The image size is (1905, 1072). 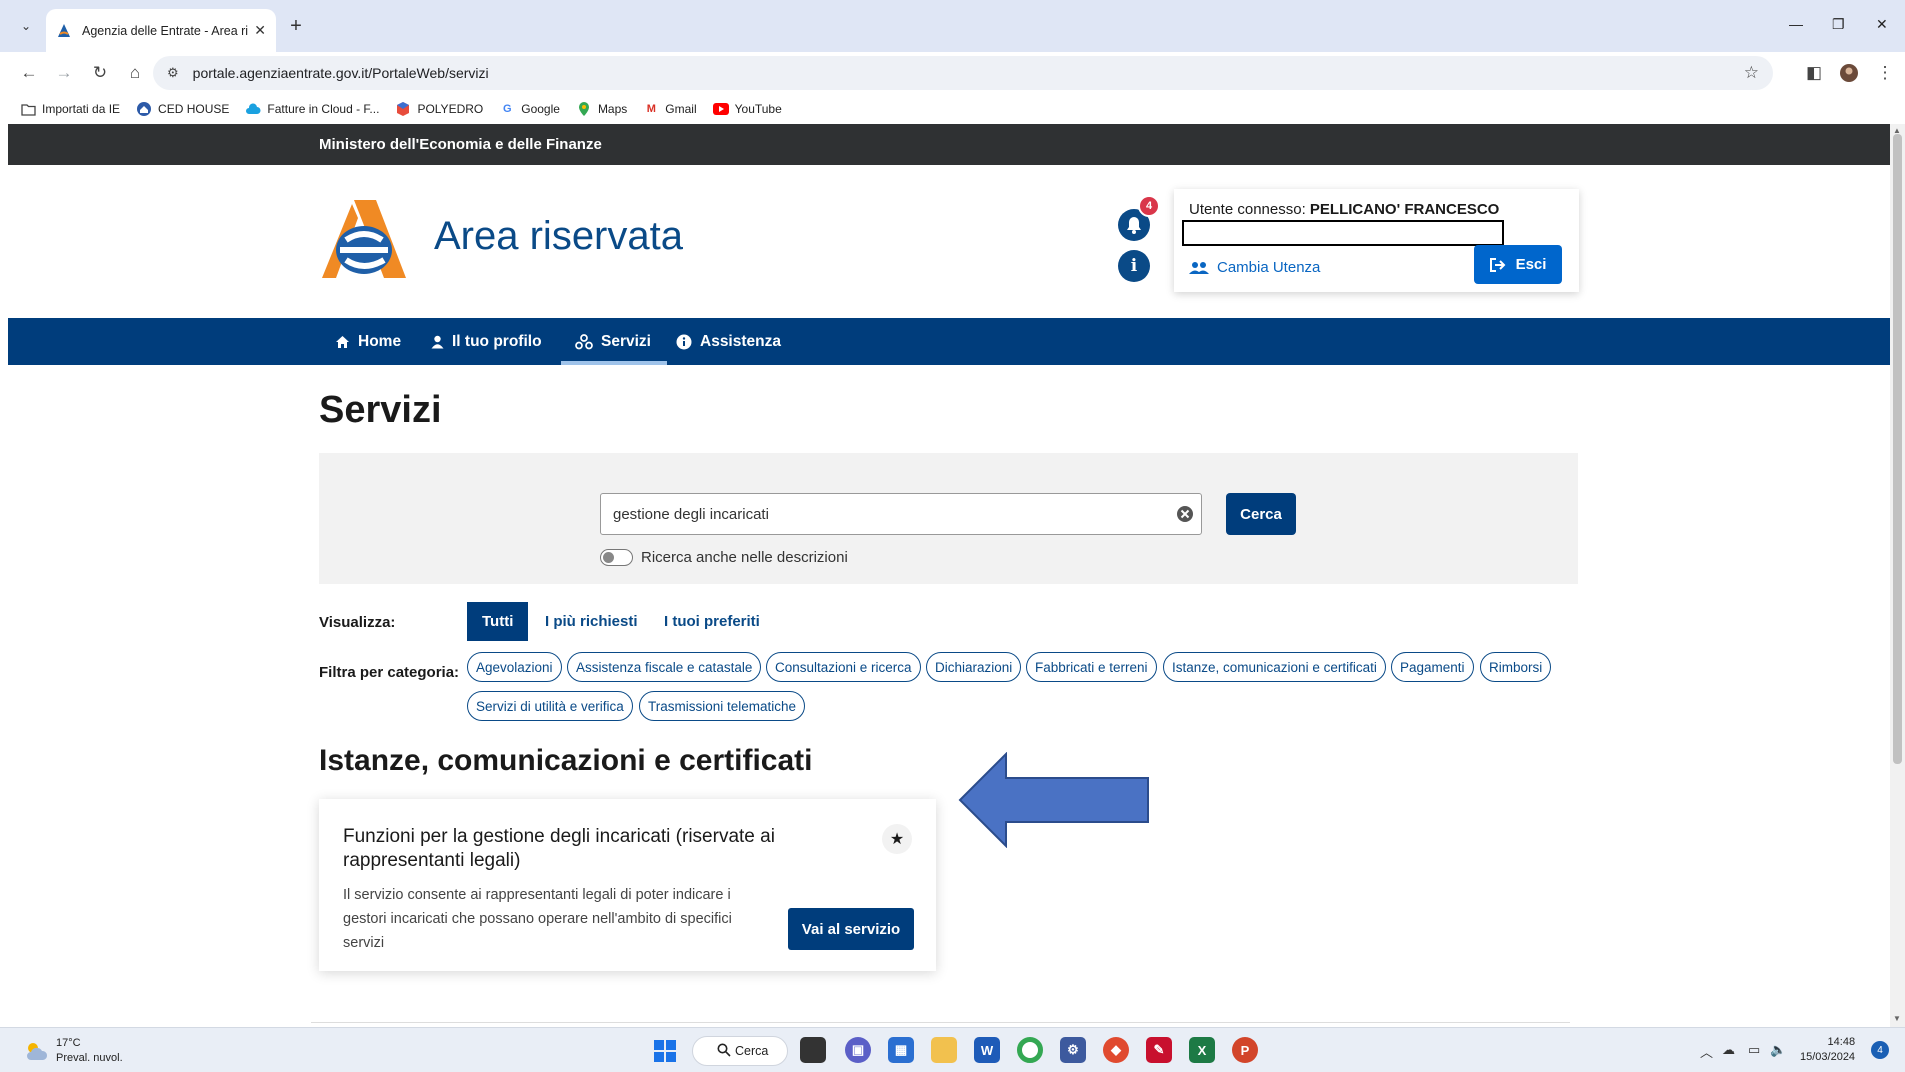 What do you see at coordinates (64, 73) in the screenshot?
I see `forward-arrow-icon: →` at bounding box center [64, 73].